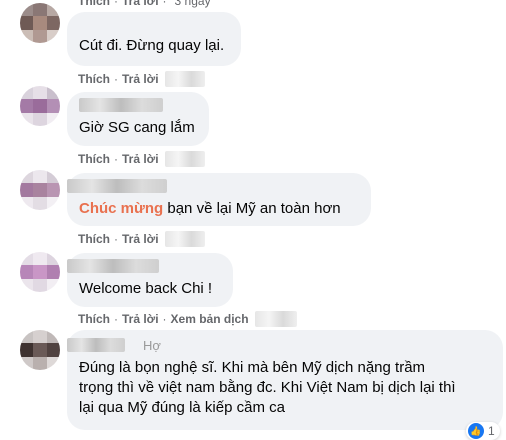 The height and width of the screenshot is (440, 506). I want to click on comment-bubble: Welcome back Chi !, so click(150, 280).